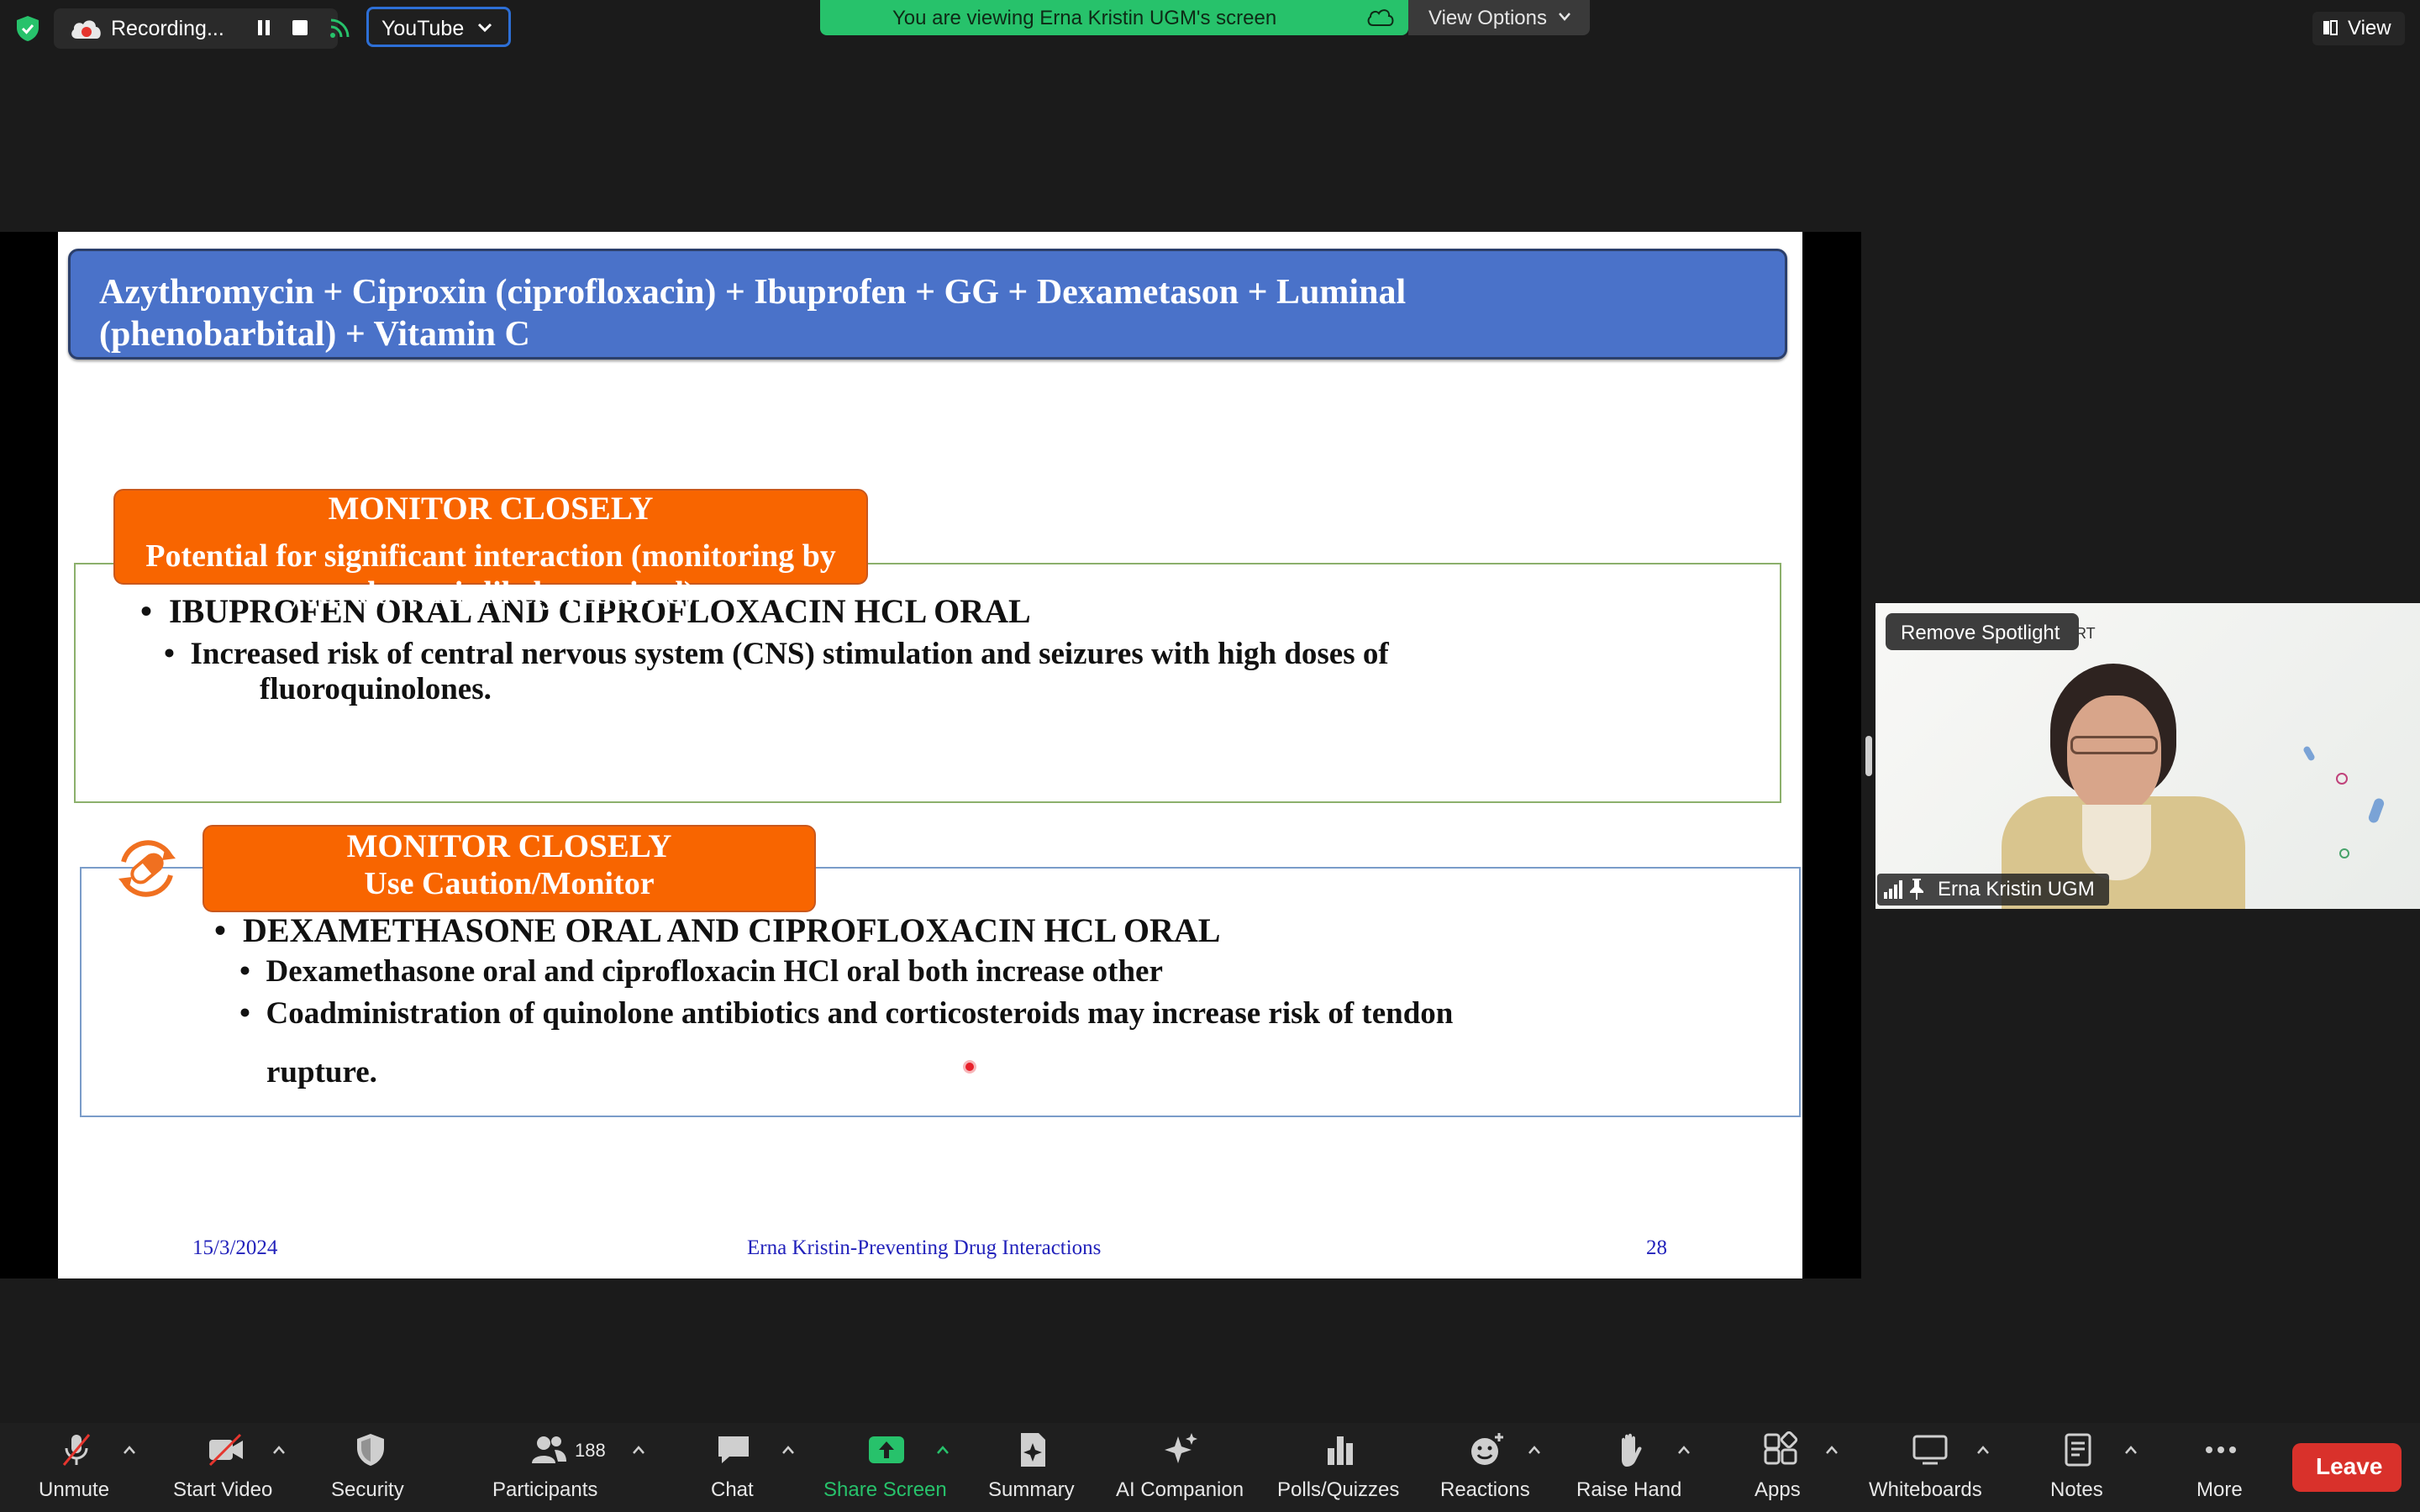 The width and height of the screenshot is (2420, 1512). I want to click on section-2-sub-bullet-2-continued: rupture., so click(321, 1072).